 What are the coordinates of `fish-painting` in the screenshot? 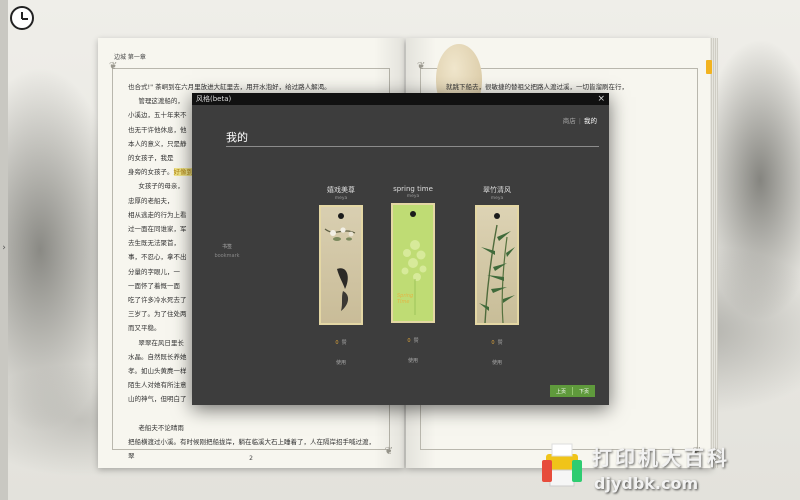 It's located at (340, 269).